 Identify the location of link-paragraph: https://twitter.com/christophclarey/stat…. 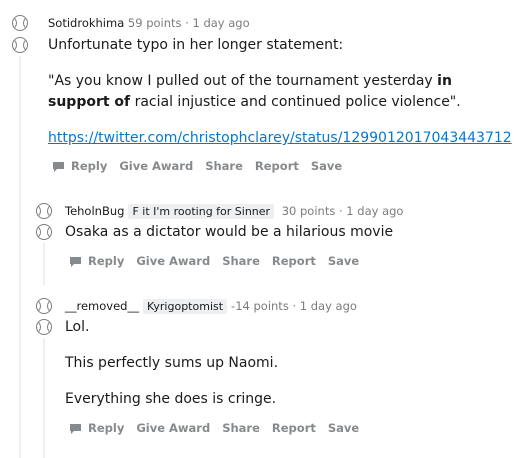
(283, 138).